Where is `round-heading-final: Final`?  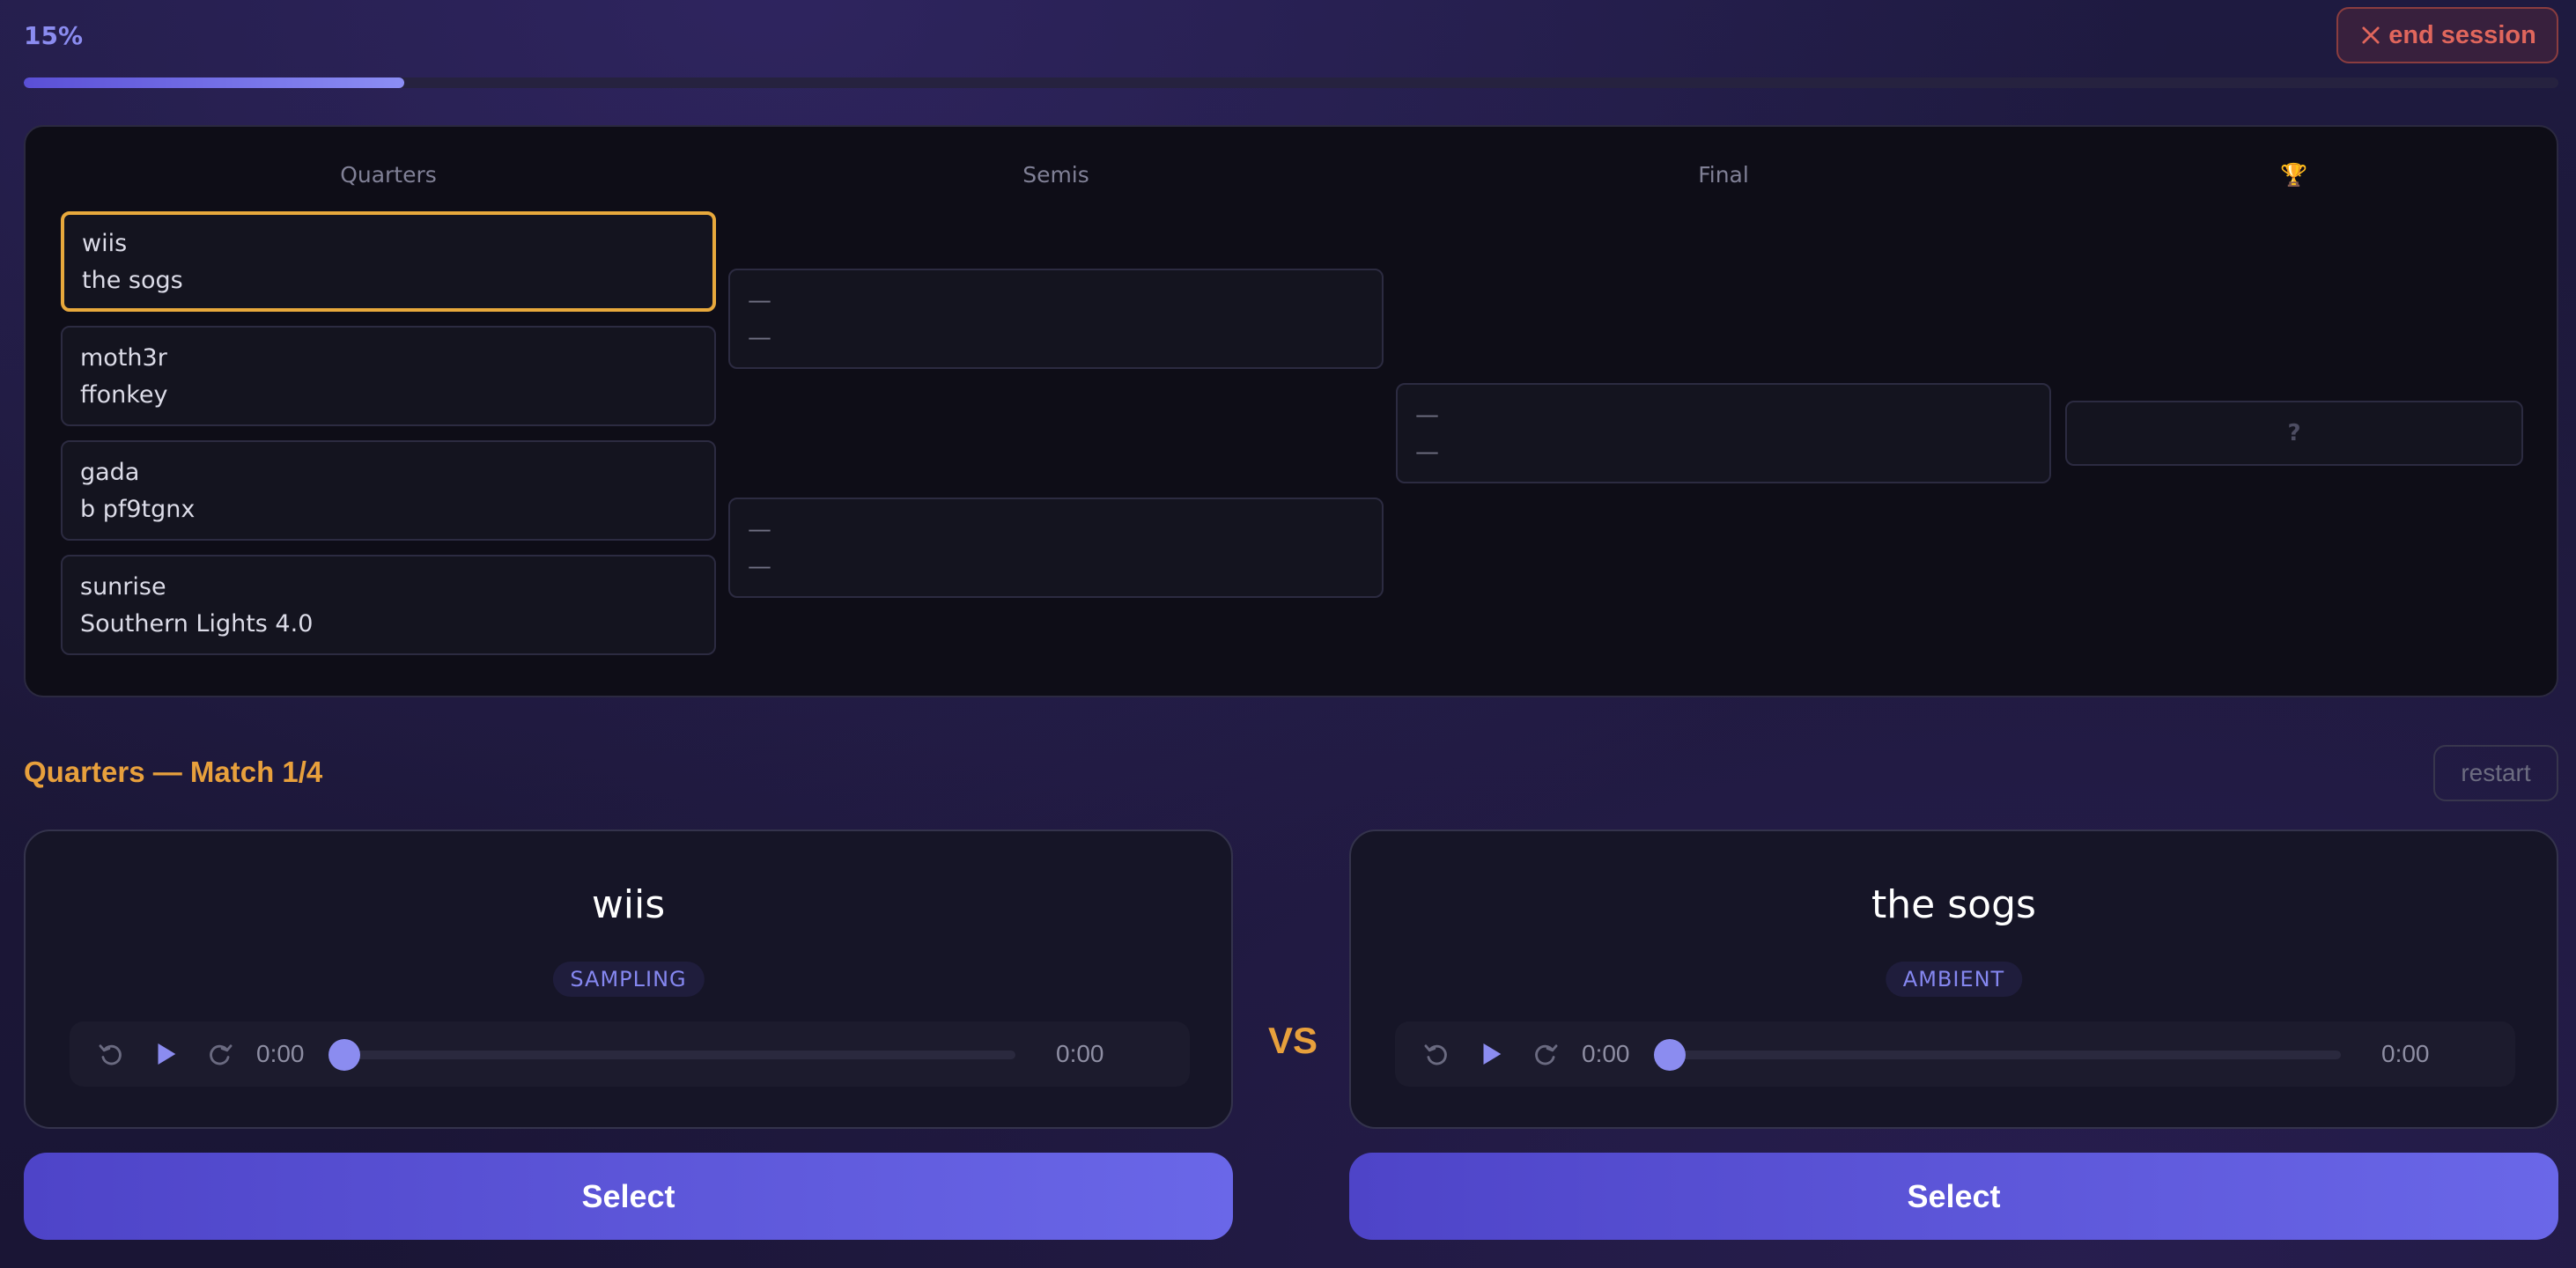 round-heading-final: Final is located at coordinates (1723, 175).